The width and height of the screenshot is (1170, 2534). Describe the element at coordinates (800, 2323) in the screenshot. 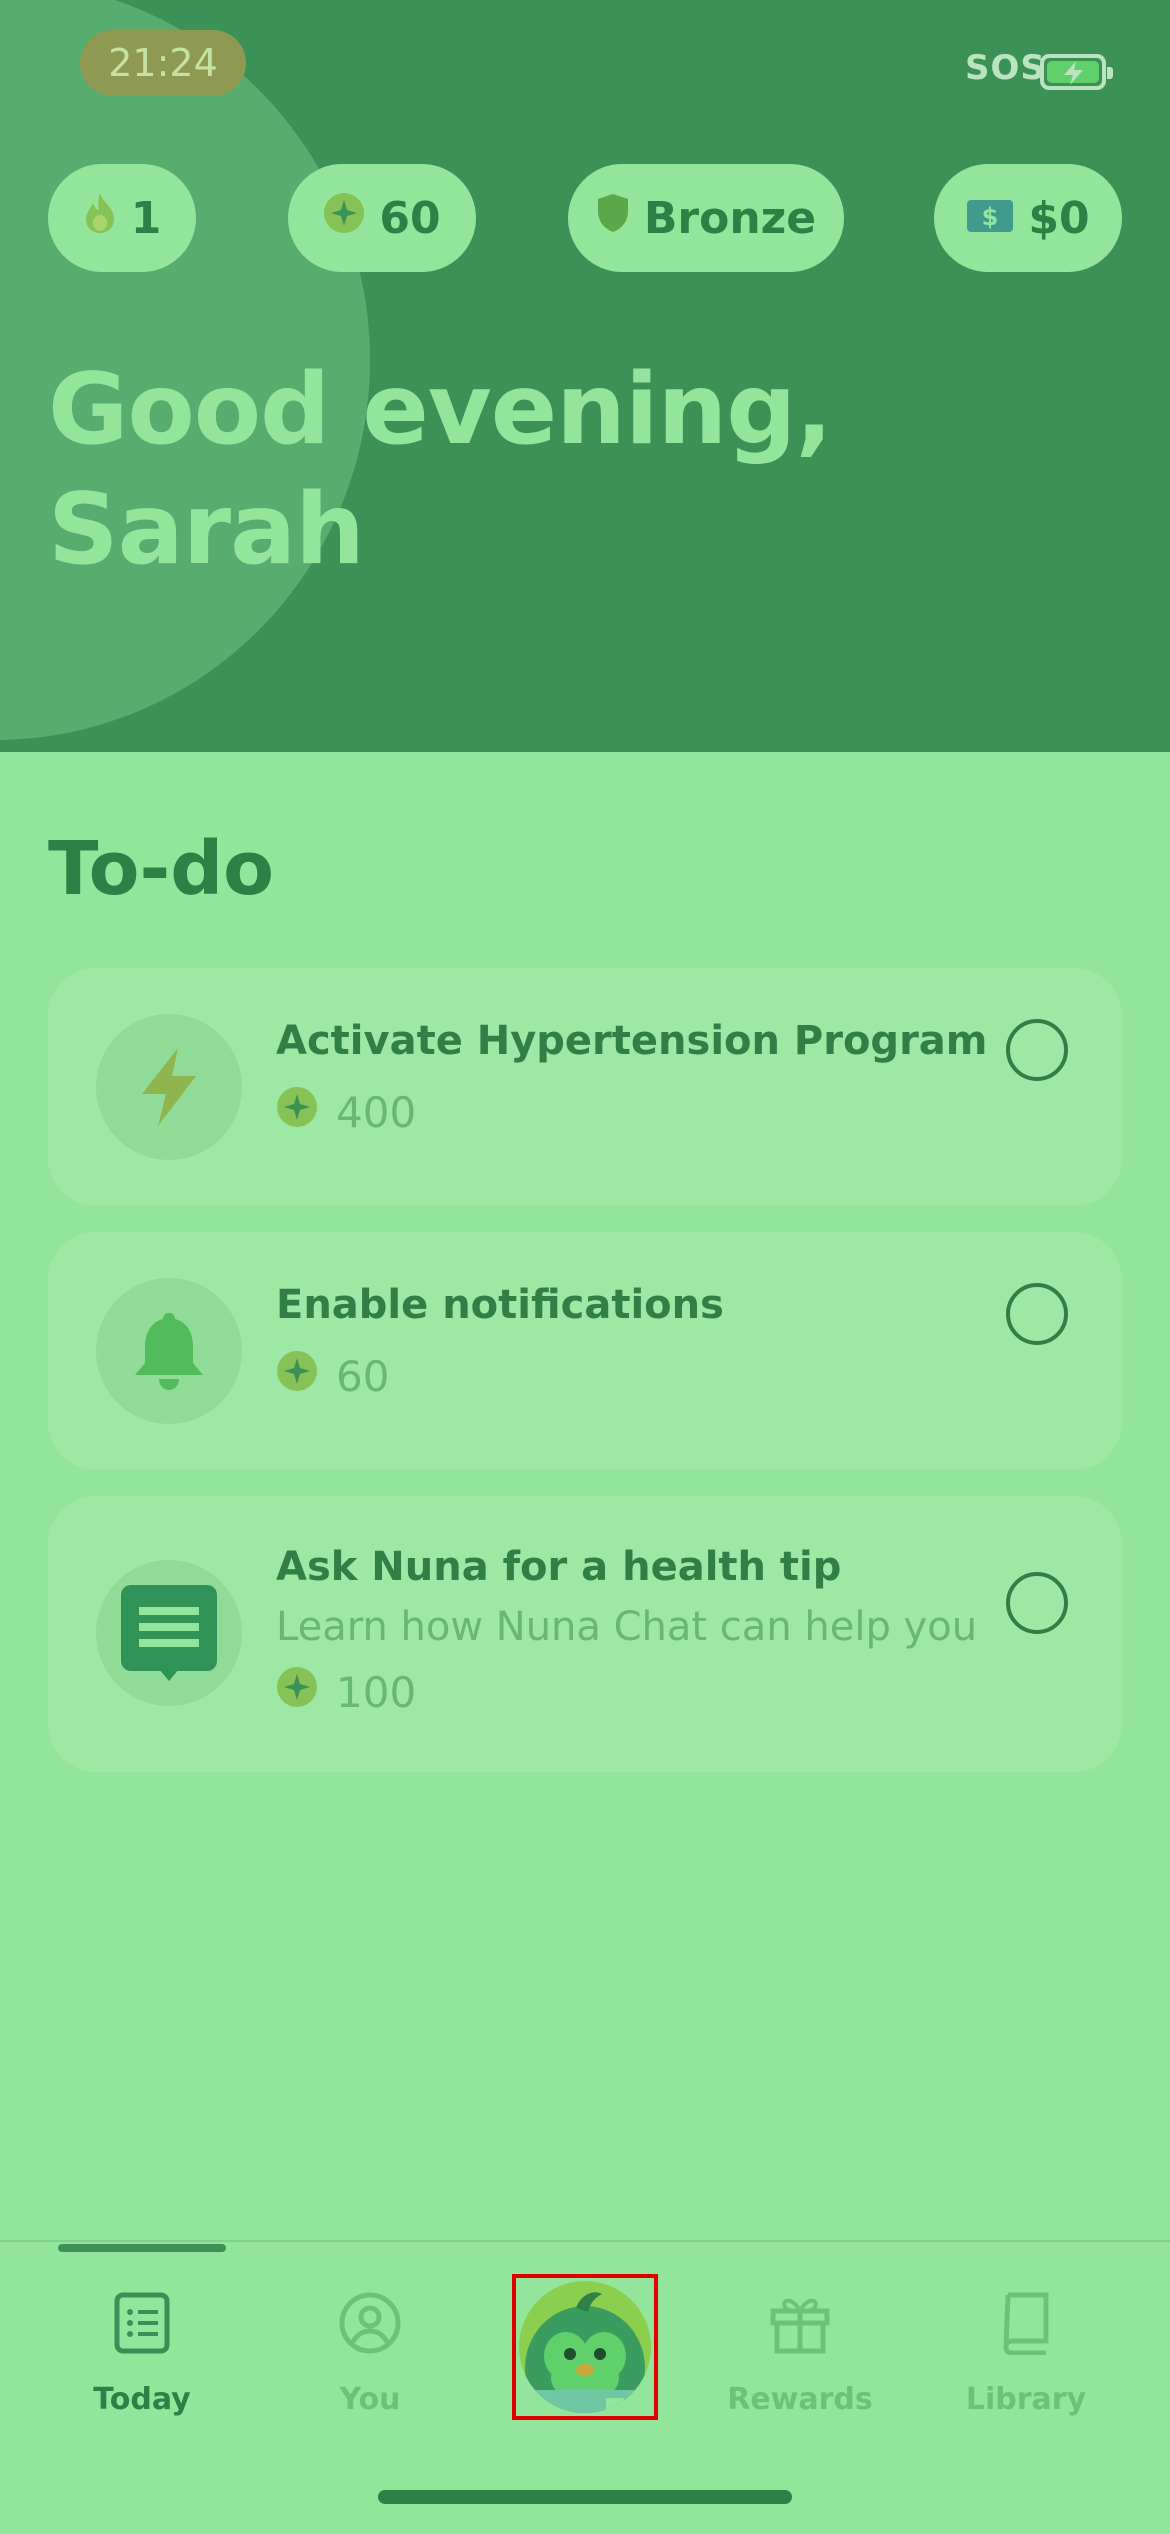

I see `gift-icon` at that location.